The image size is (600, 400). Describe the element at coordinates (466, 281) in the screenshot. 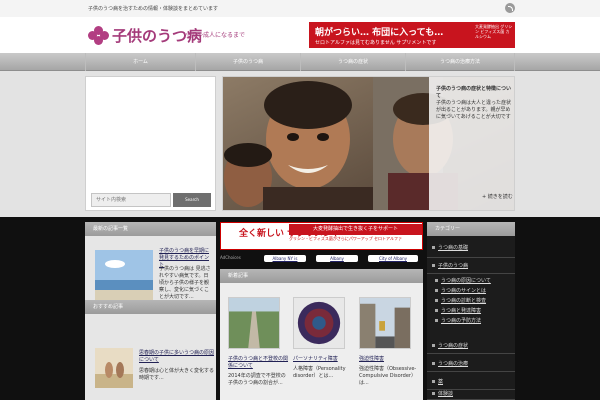

I see `subcategory-label: うつ病の原因について` at that location.